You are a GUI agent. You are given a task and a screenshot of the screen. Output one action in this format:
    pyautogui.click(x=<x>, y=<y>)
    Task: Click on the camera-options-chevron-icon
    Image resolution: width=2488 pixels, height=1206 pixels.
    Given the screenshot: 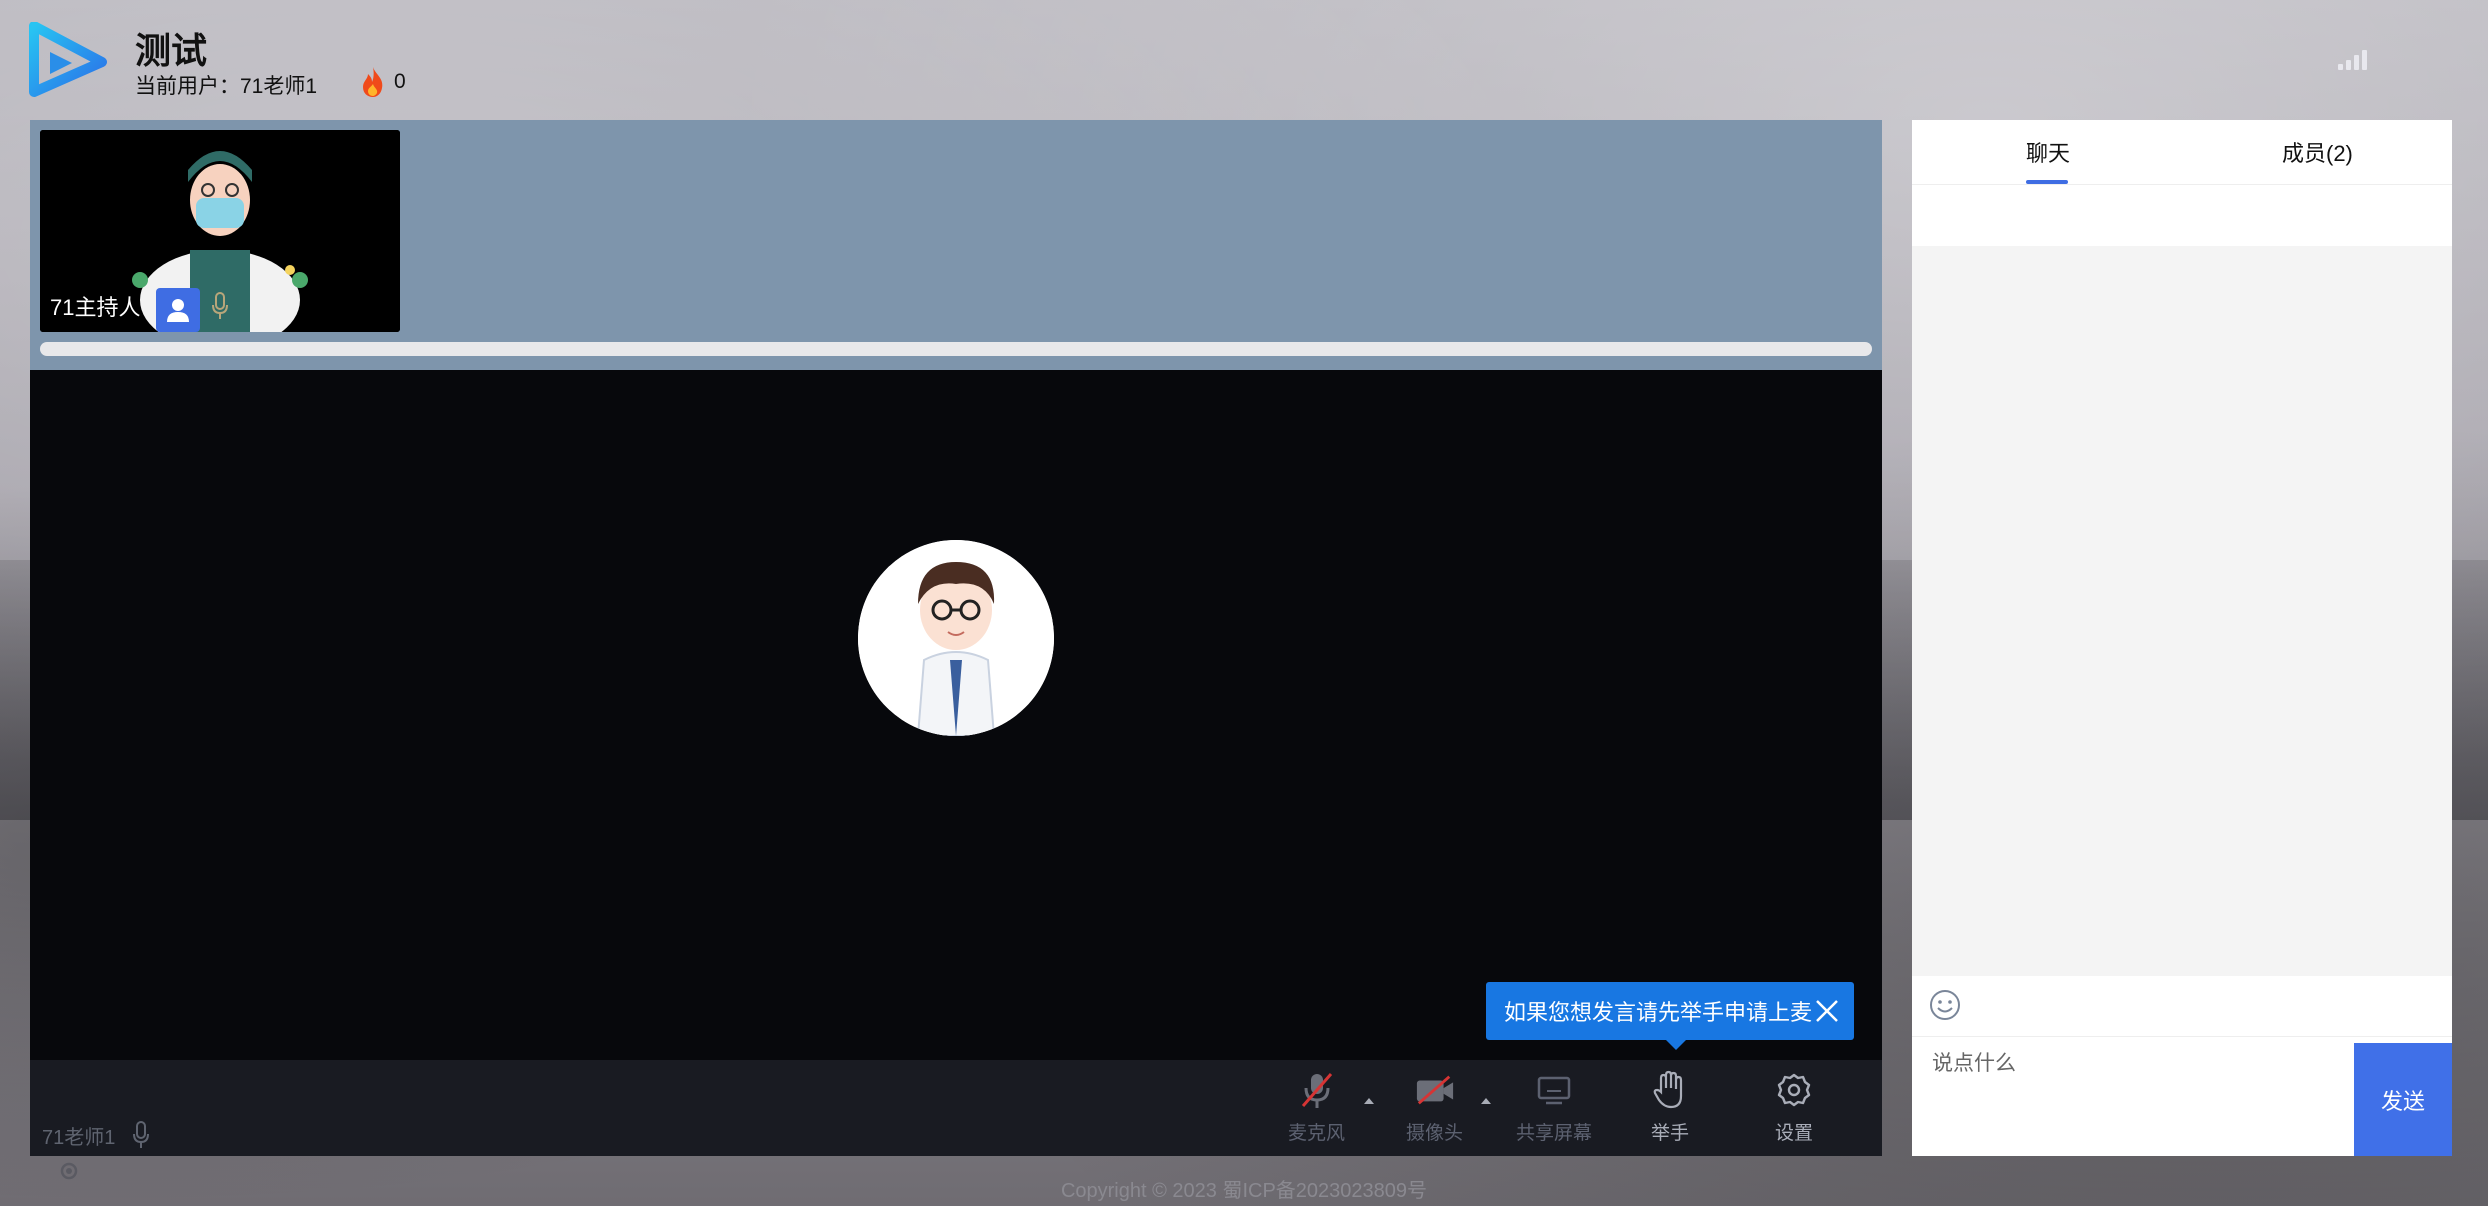 What is the action you would take?
    pyautogui.click(x=1486, y=1101)
    